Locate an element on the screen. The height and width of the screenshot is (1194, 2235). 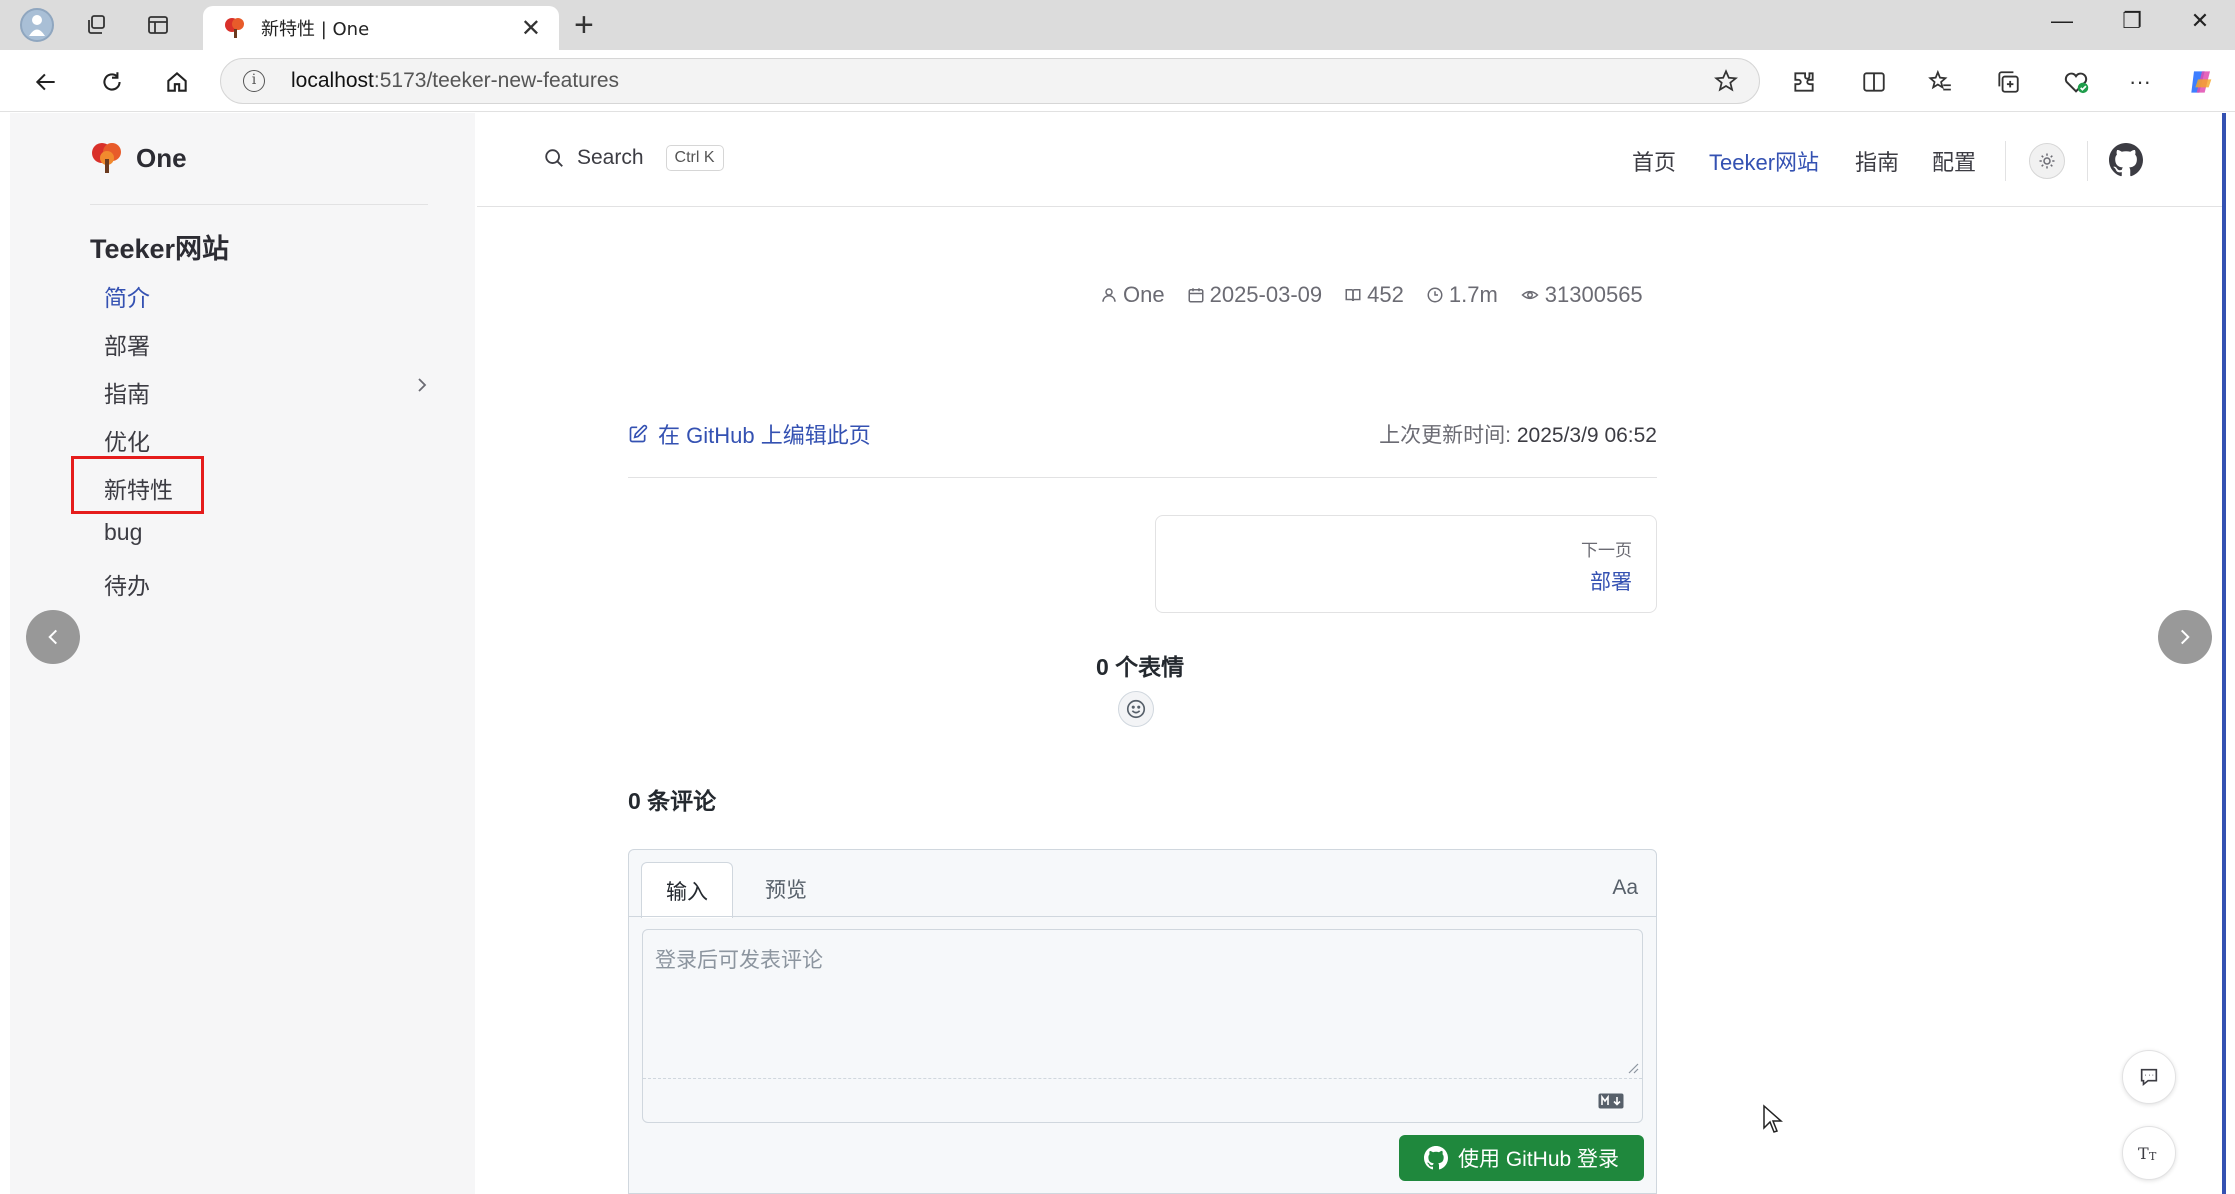
font-size-button: TT is located at coordinates (2149, 1153).